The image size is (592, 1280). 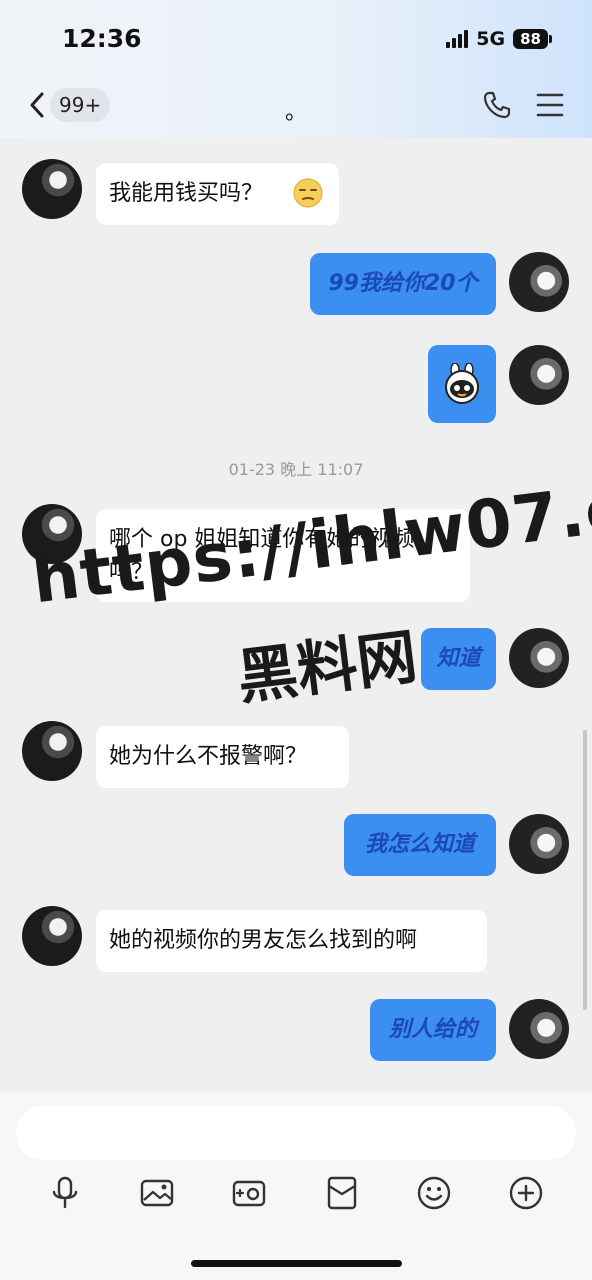 What do you see at coordinates (434, 1193) in the screenshot?
I see `emoji-icon` at bounding box center [434, 1193].